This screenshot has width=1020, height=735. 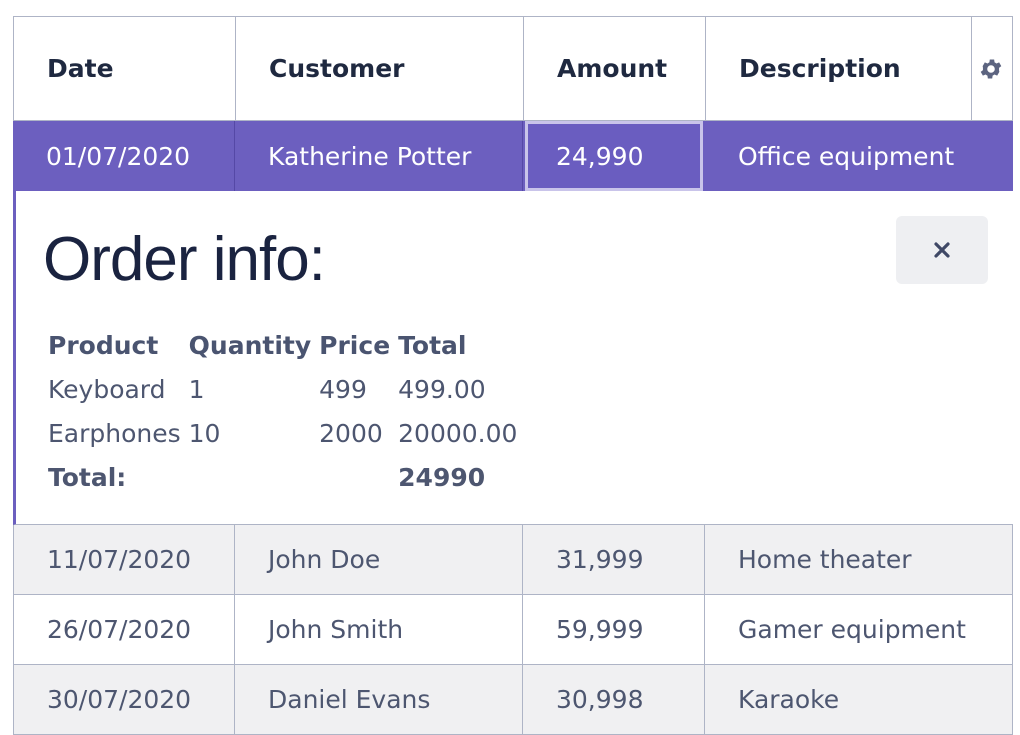 I want to click on cell-date: 11/07/2020, so click(x=124, y=559).